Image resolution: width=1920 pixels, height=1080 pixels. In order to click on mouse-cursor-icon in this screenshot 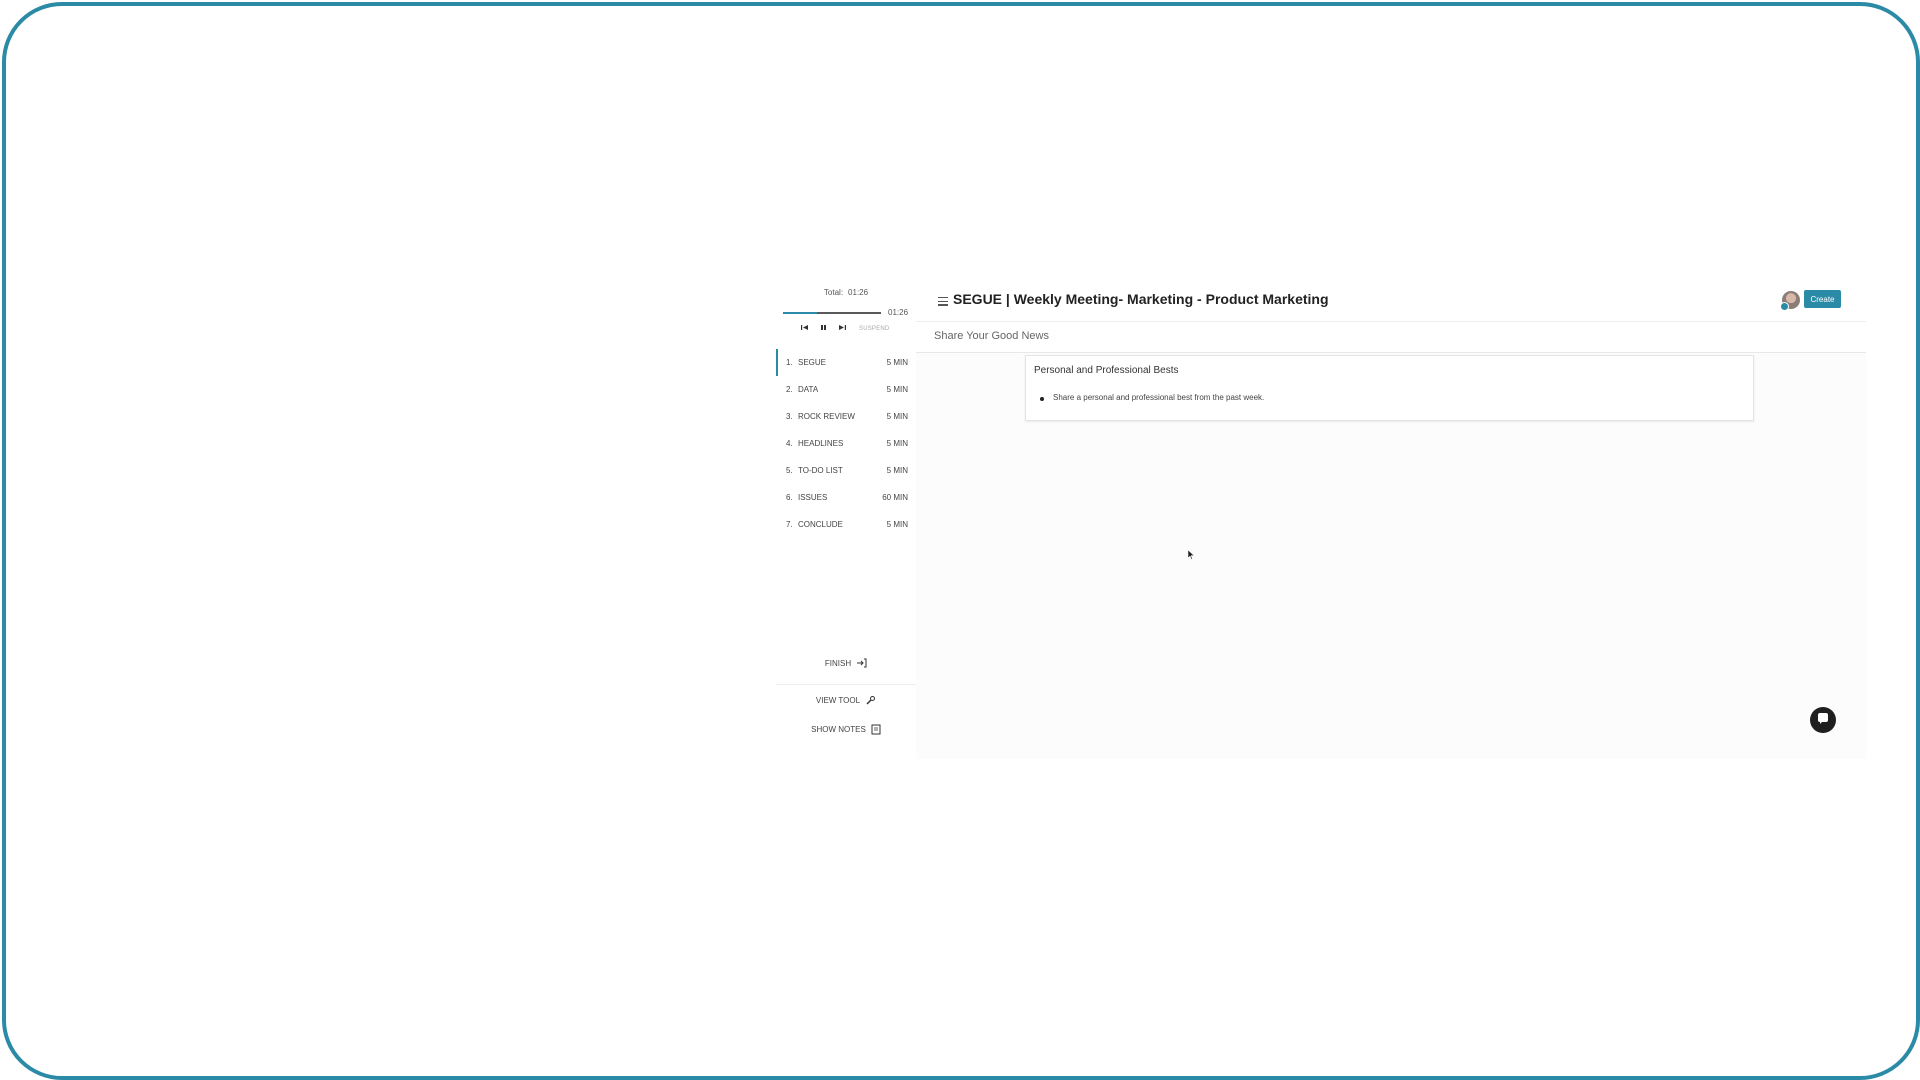, I will do `click(1191, 556)`.